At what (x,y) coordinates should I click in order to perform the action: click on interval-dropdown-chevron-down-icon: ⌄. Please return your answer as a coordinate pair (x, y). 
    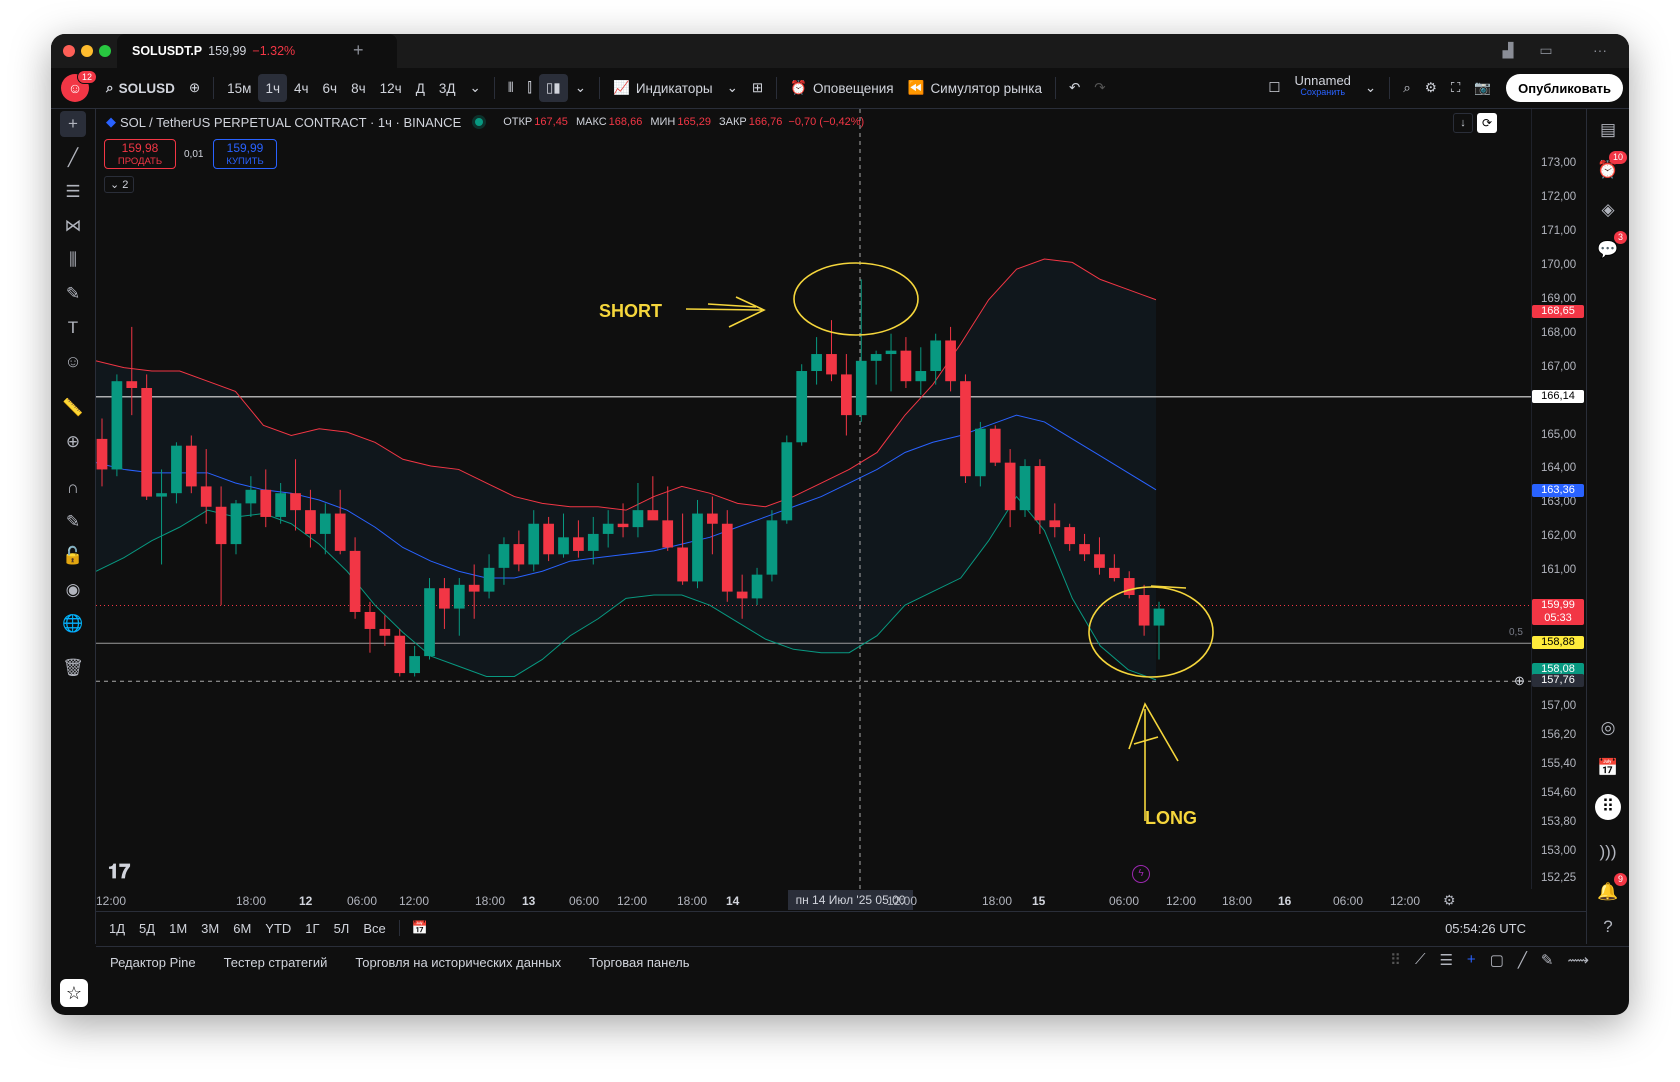
    Looking at the image, I should click on (475, 88).